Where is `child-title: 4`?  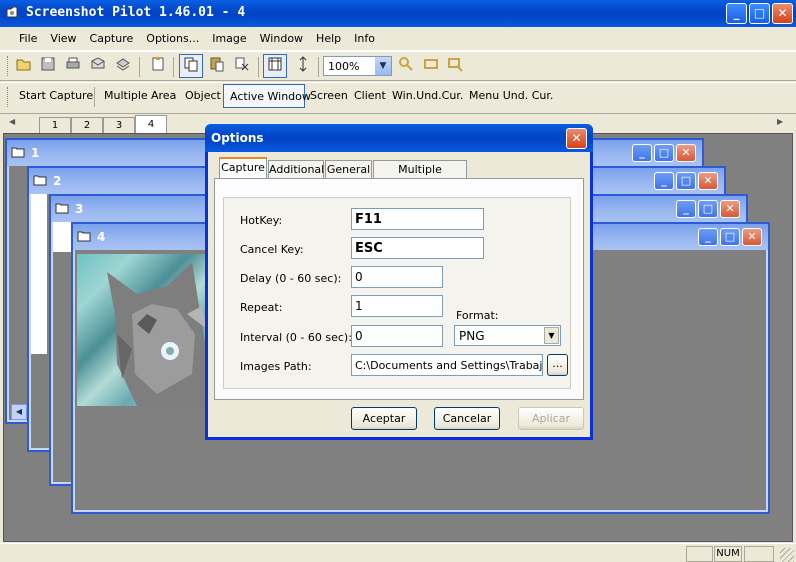
child-title: 4 is located at coordinates (101, 237).